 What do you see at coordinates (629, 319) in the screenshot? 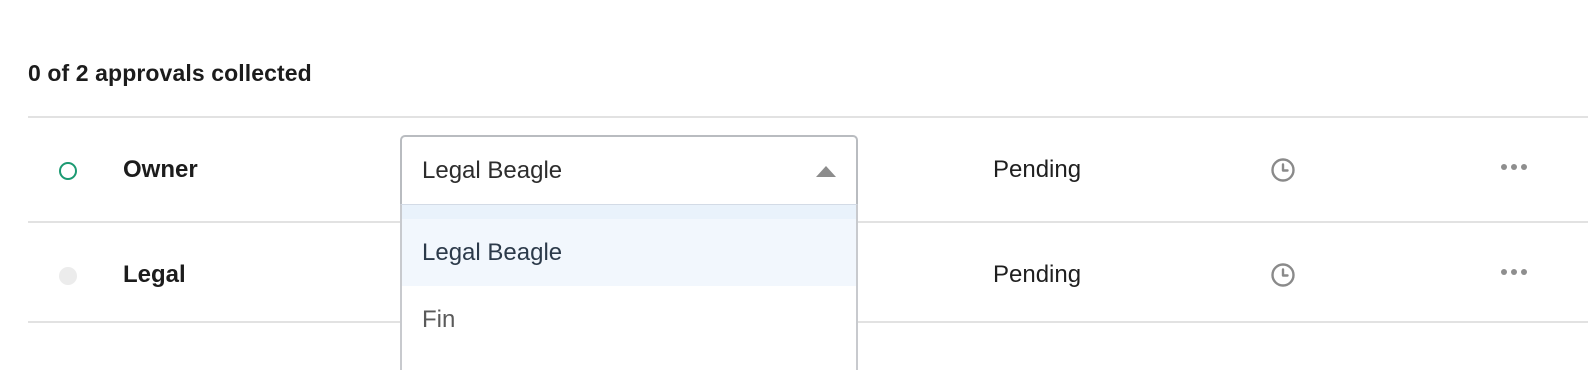
I see `menu-option-fin: Fin` at bounding box center [629, 319].